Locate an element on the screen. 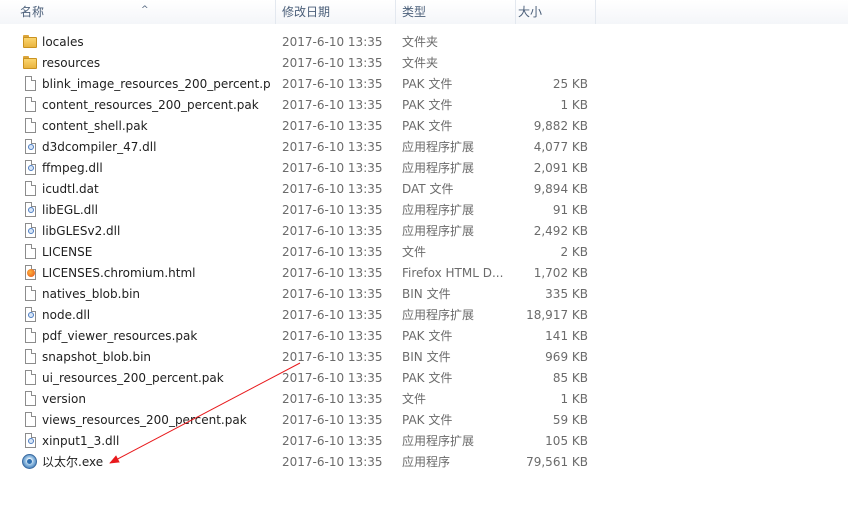  annotation-arrow-line is located at coordinates (205, 413).